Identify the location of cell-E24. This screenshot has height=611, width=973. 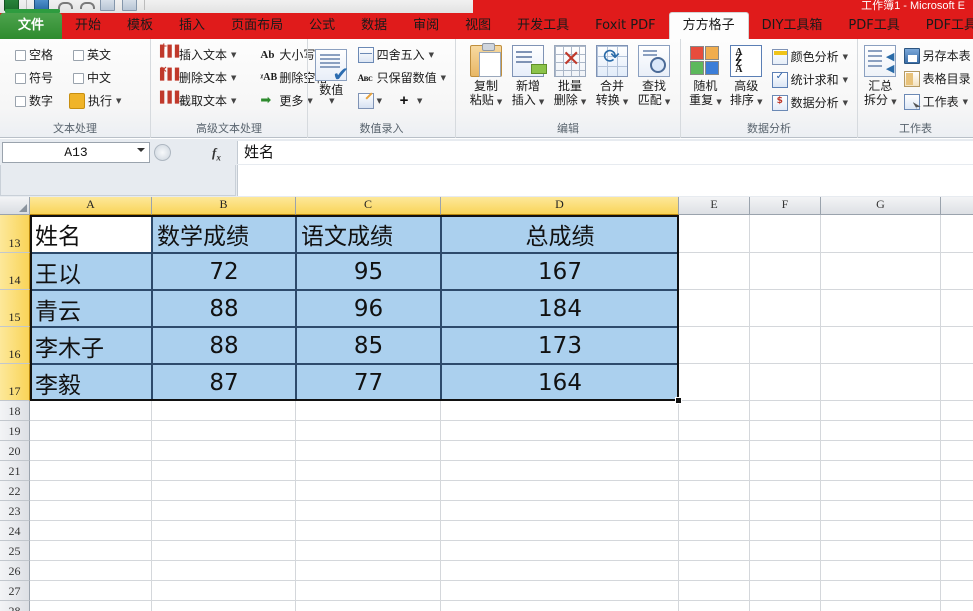
(714, 531).